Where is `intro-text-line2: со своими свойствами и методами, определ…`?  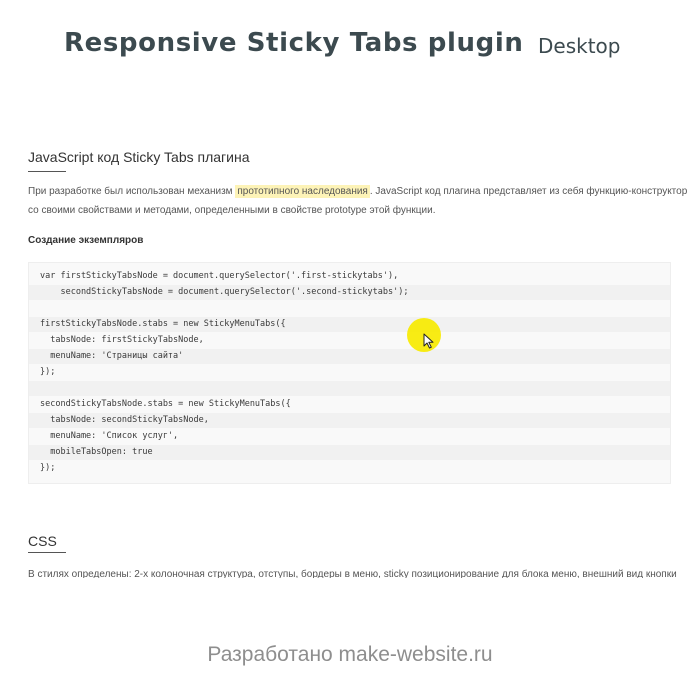 intro-text-line2: со своими свойствами и методами, определ… is located at coordinates (232, 210).